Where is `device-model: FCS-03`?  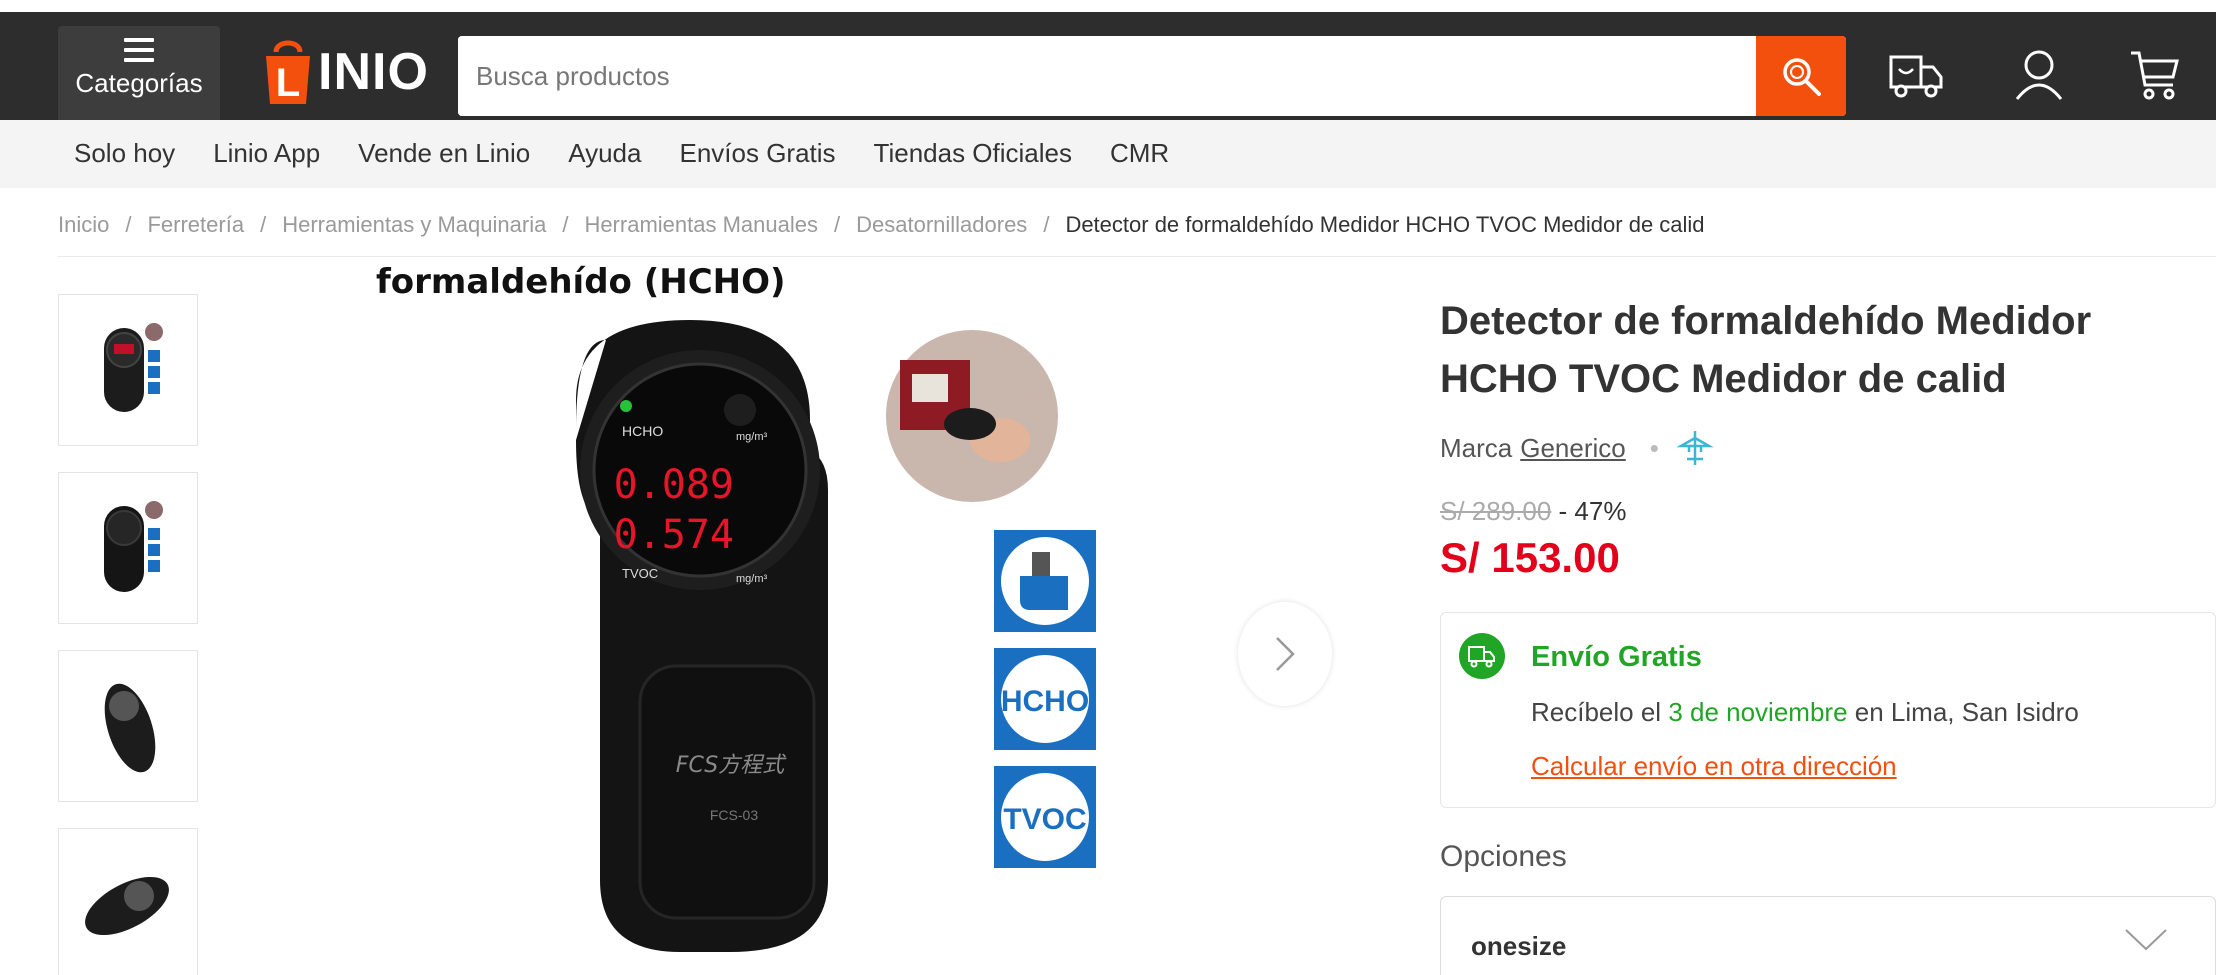 device-model: FCS-03 is located at coordinates (734, 815).